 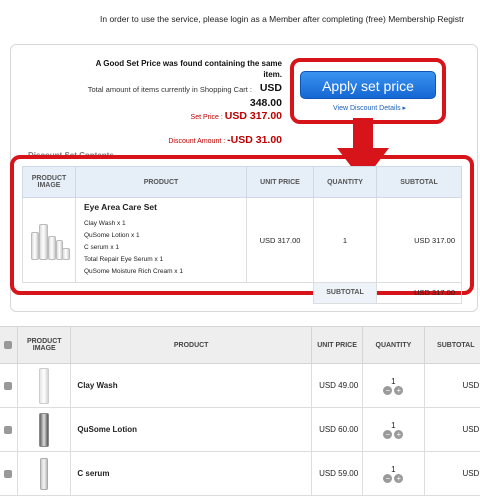 What do you see at coordinates (112, 235) in the screenshot?
I see `component-item: QuSome Lotion x 1` at bounding box center [112, 235].